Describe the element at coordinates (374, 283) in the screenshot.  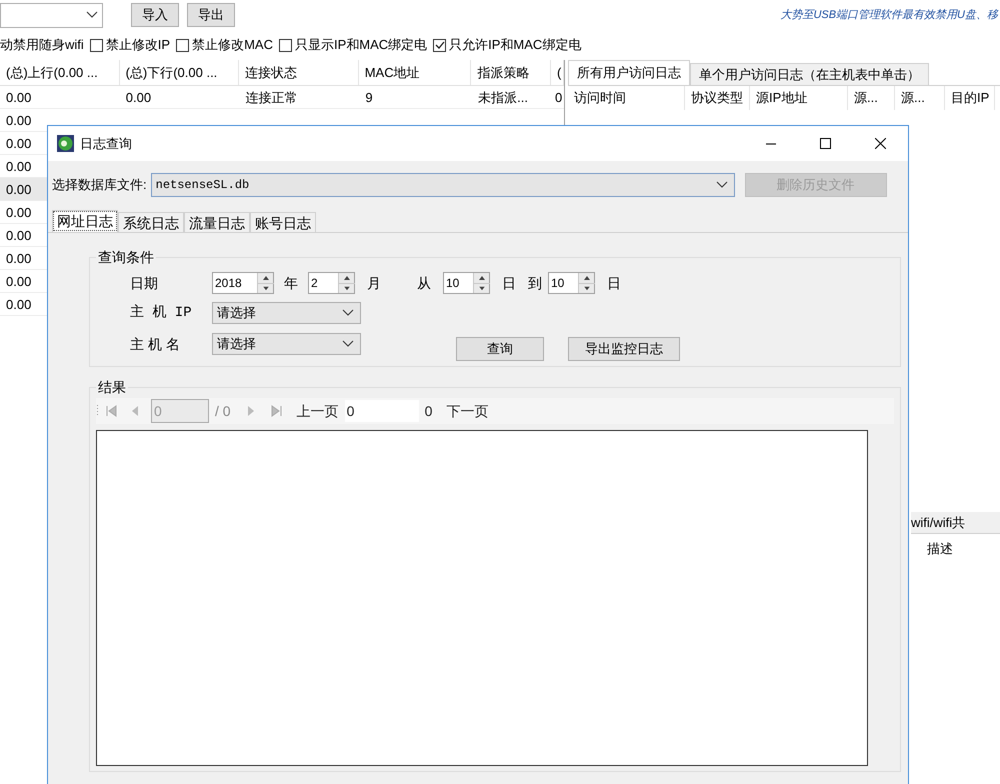
I see `unit-label: 月` at that location.